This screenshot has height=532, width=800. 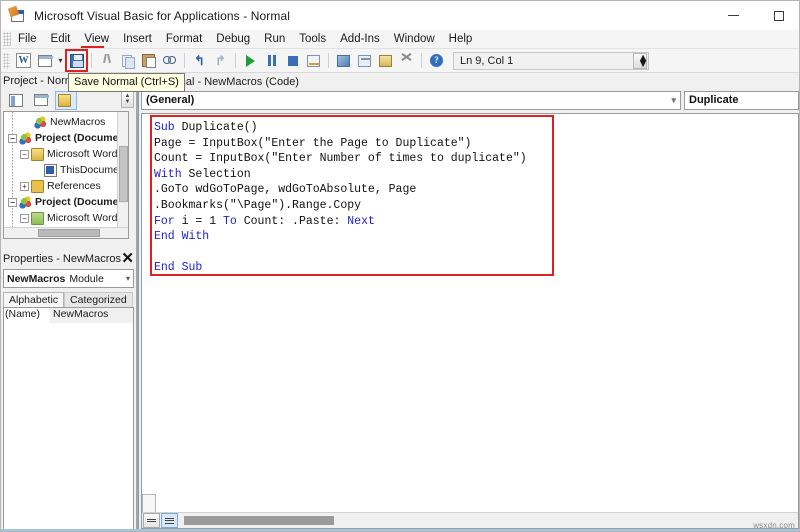 I want to click on tab-alphabetic: Alphabetic, so click(x=34, y=299).